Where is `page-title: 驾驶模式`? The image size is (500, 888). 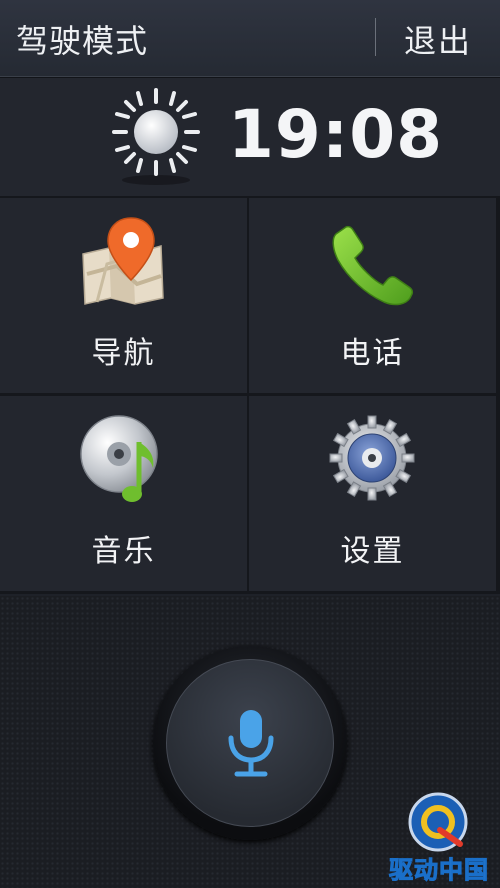 page-title: 驾驶模式 is located at coordinates (82, 41).